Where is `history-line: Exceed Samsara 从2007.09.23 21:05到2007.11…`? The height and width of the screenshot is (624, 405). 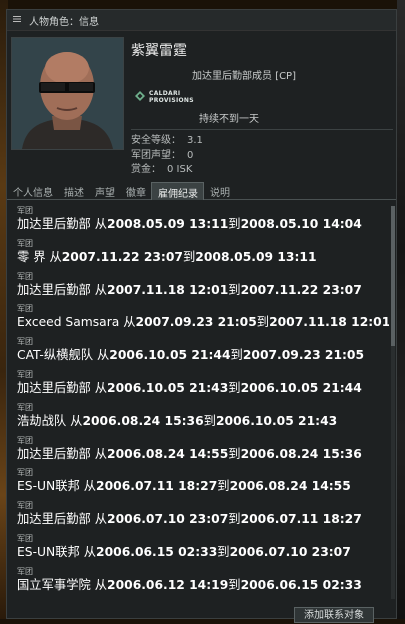 history-line: Exceed Samsara 从2007.09.23 21:05到2007.11… is located at coordinates (203, 322).